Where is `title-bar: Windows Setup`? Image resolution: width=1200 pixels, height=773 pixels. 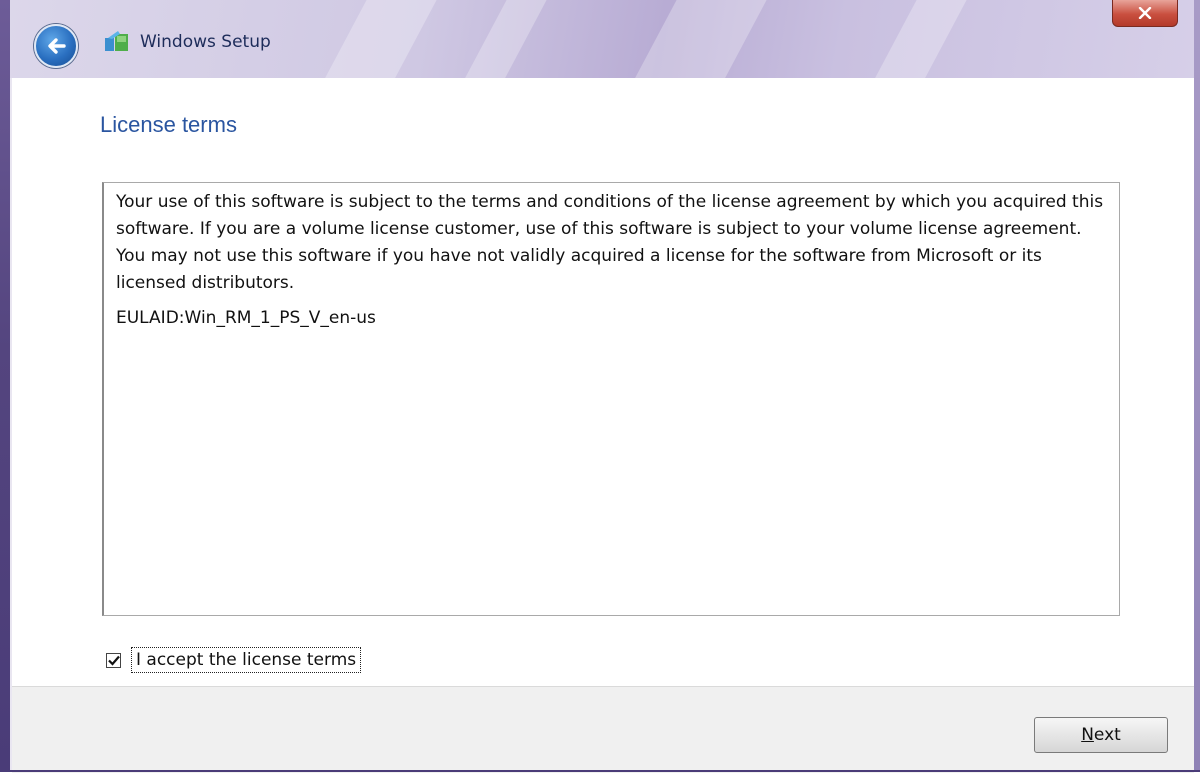 title-bar: Windows Setup is located at coordinates (602, 39).